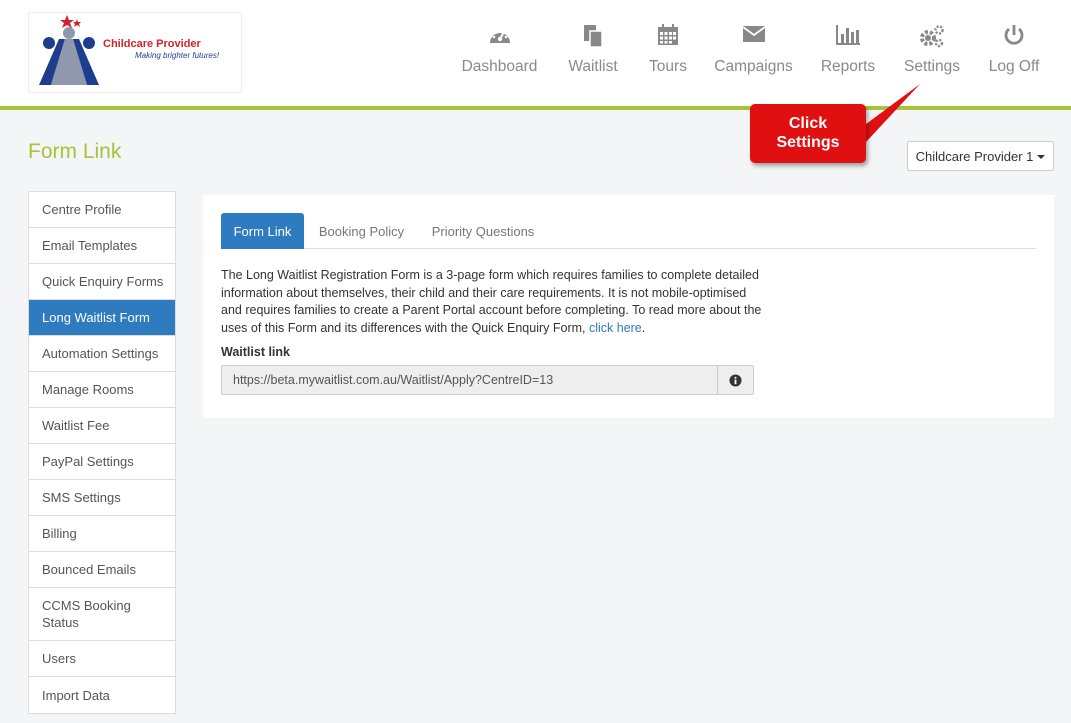 The height and width of the screenshot is (723, 1071). Describe the element at coordinates (1014, 39) in the screenshot. I see `power-icon` at that location.